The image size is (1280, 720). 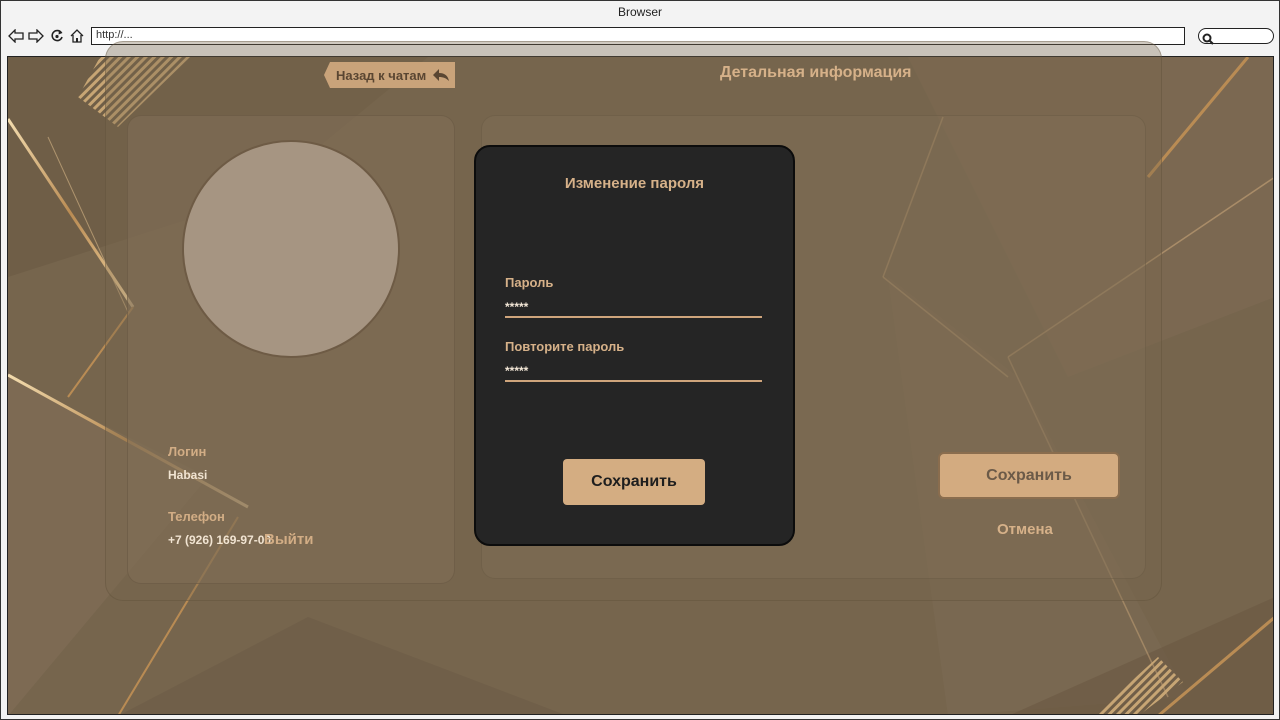 What do you see at coordinates (816, 72) in the screenshot?
I see `page-title: Детальная информация` at bounding box center [816, 72].